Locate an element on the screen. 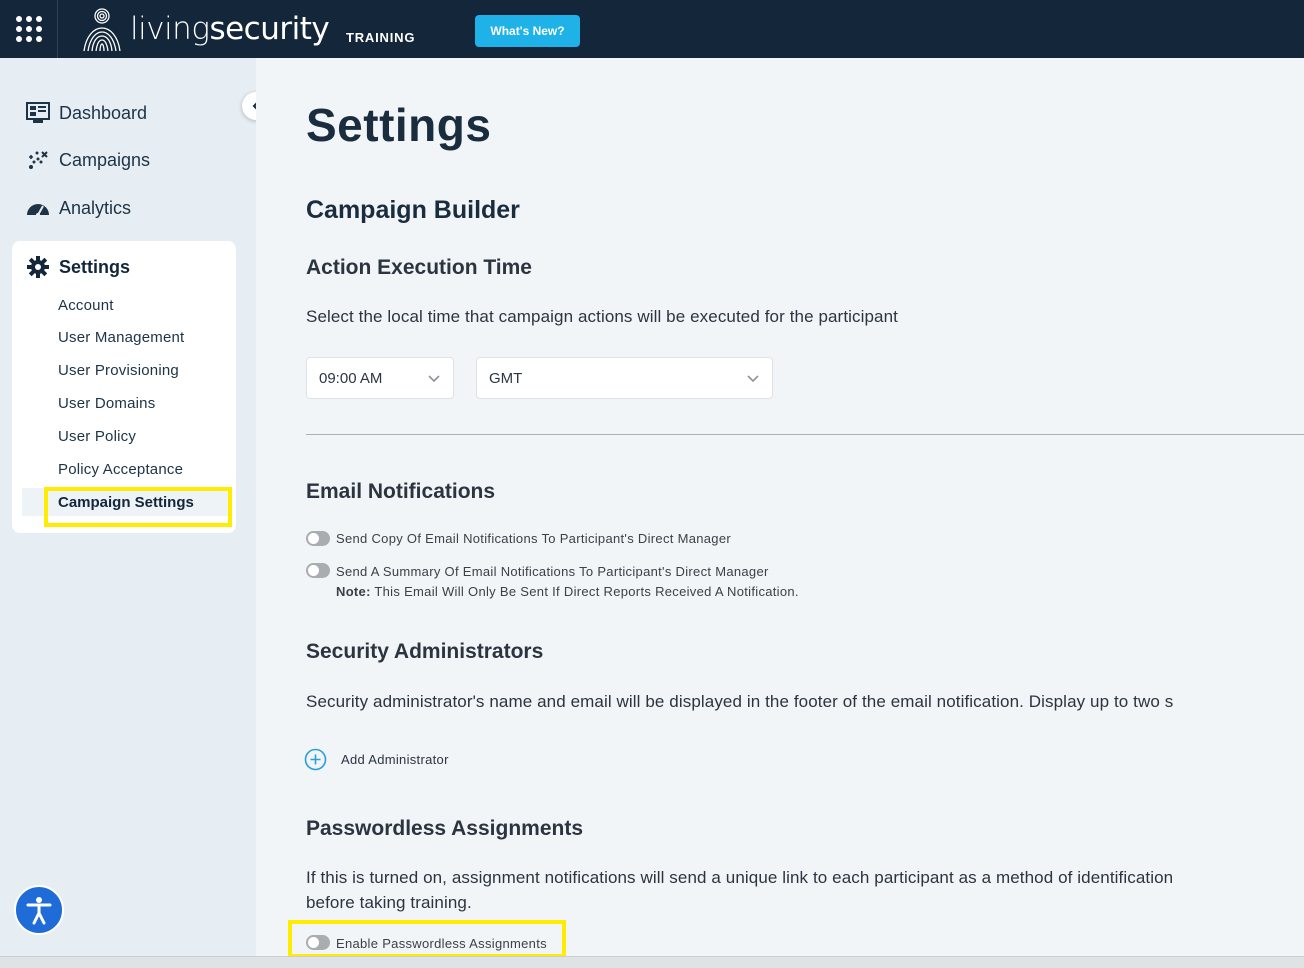  sidebar-item-settings: Settings is located at coordinates (78, 267).